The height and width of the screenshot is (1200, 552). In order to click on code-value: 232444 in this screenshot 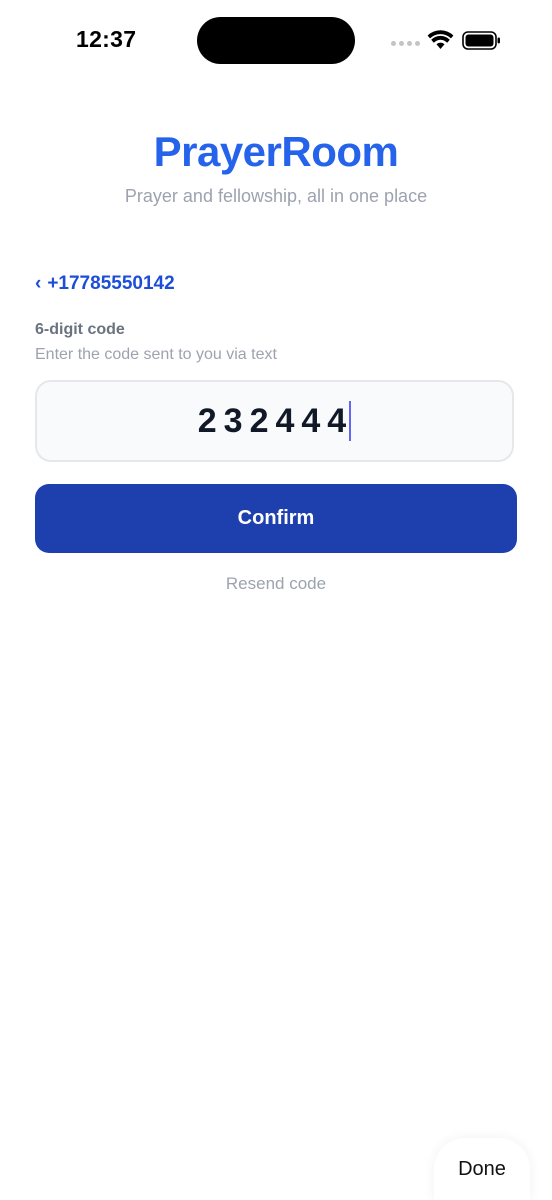, I will do `click(275, 420)`.